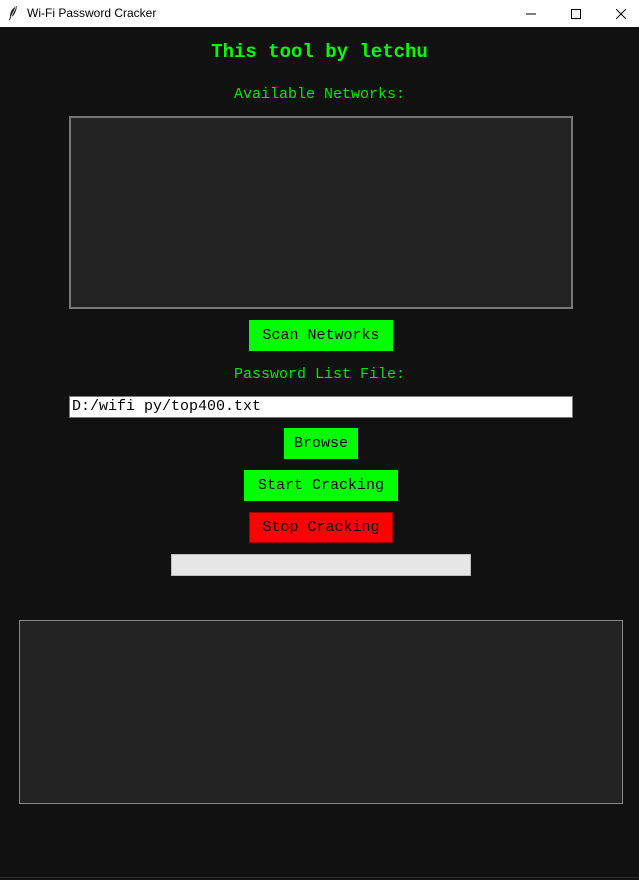  Describe the element at coordinates (319, 877) in the screenshot. I see `window-bottom-edge` at that location.